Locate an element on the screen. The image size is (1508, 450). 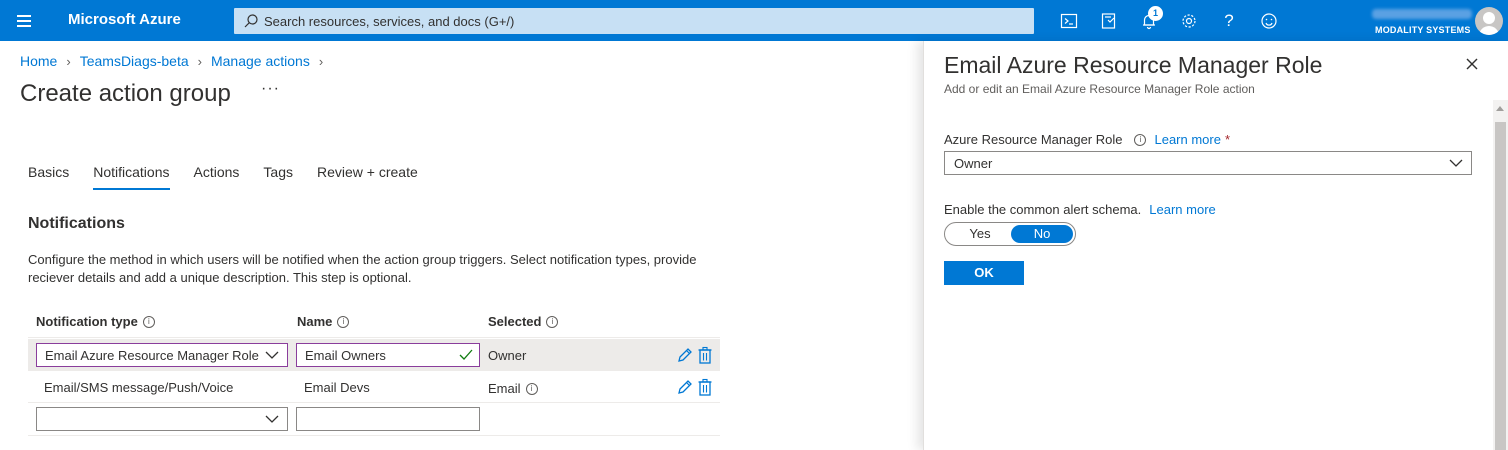
menu-icon is located at coordinates (24, 20).